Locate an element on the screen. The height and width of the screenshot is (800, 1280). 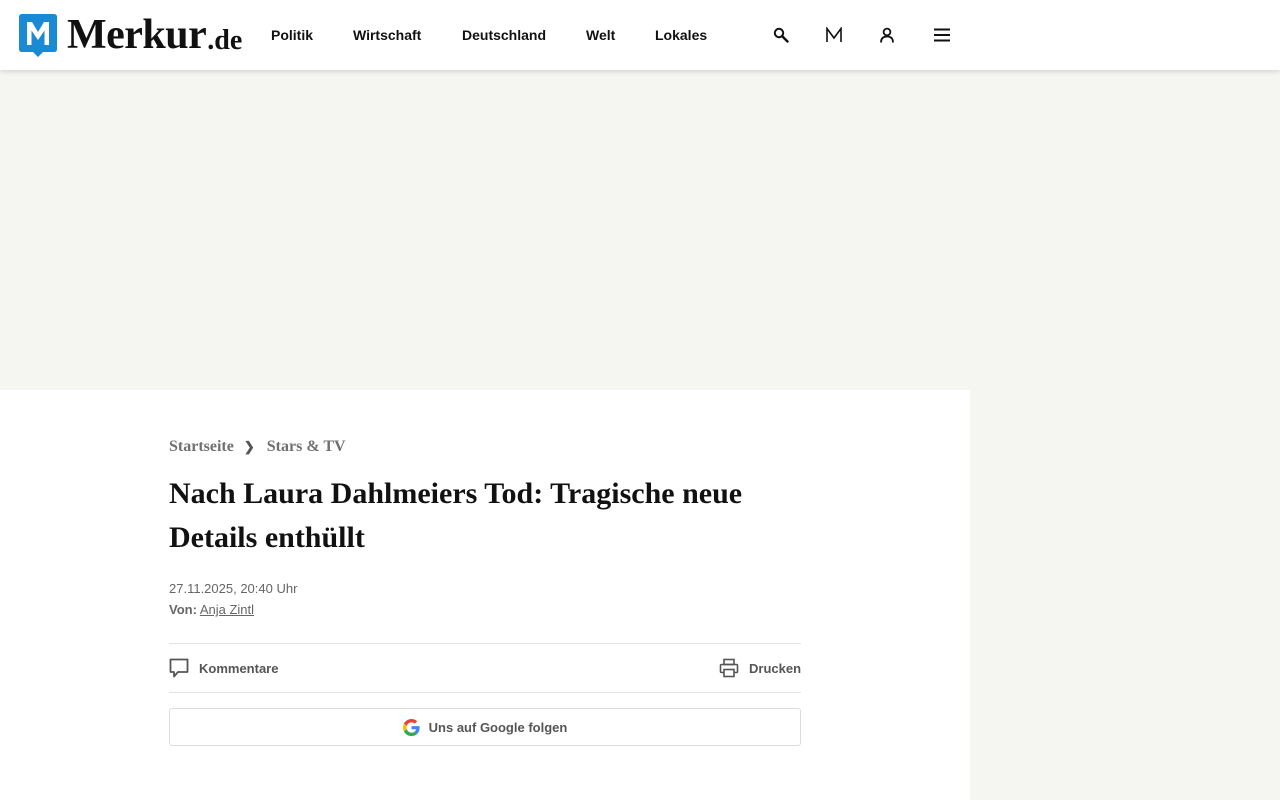
menu-button is located at coordinates (942, 35).